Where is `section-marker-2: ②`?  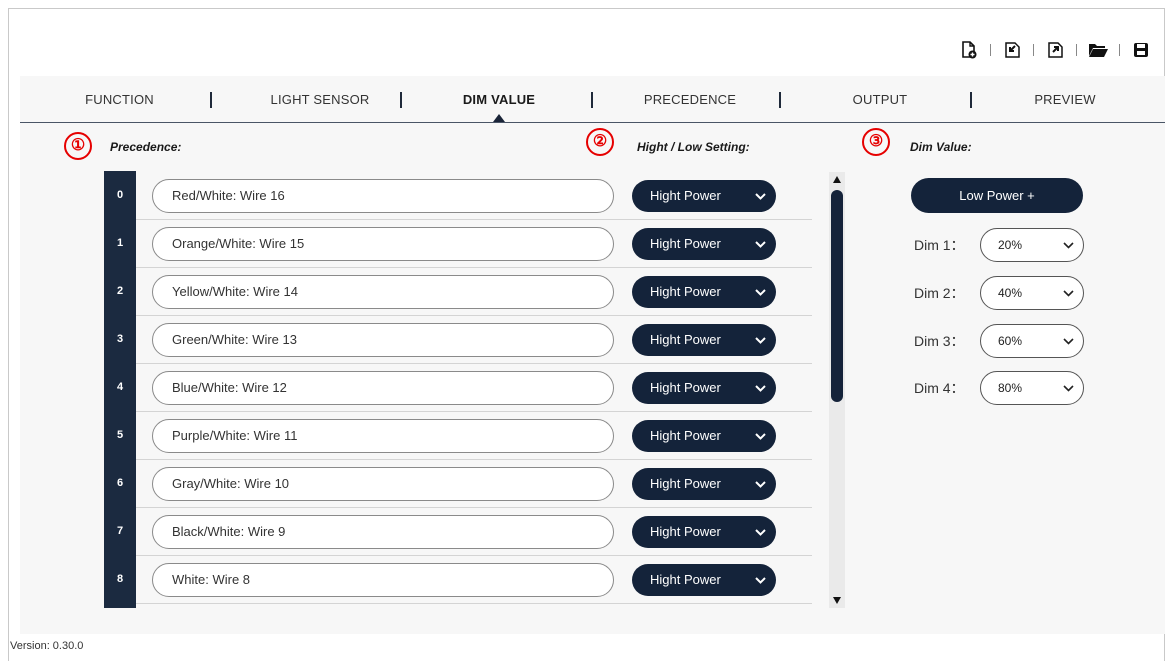
section-marker-2: ② is located at coordinates (600, 142).